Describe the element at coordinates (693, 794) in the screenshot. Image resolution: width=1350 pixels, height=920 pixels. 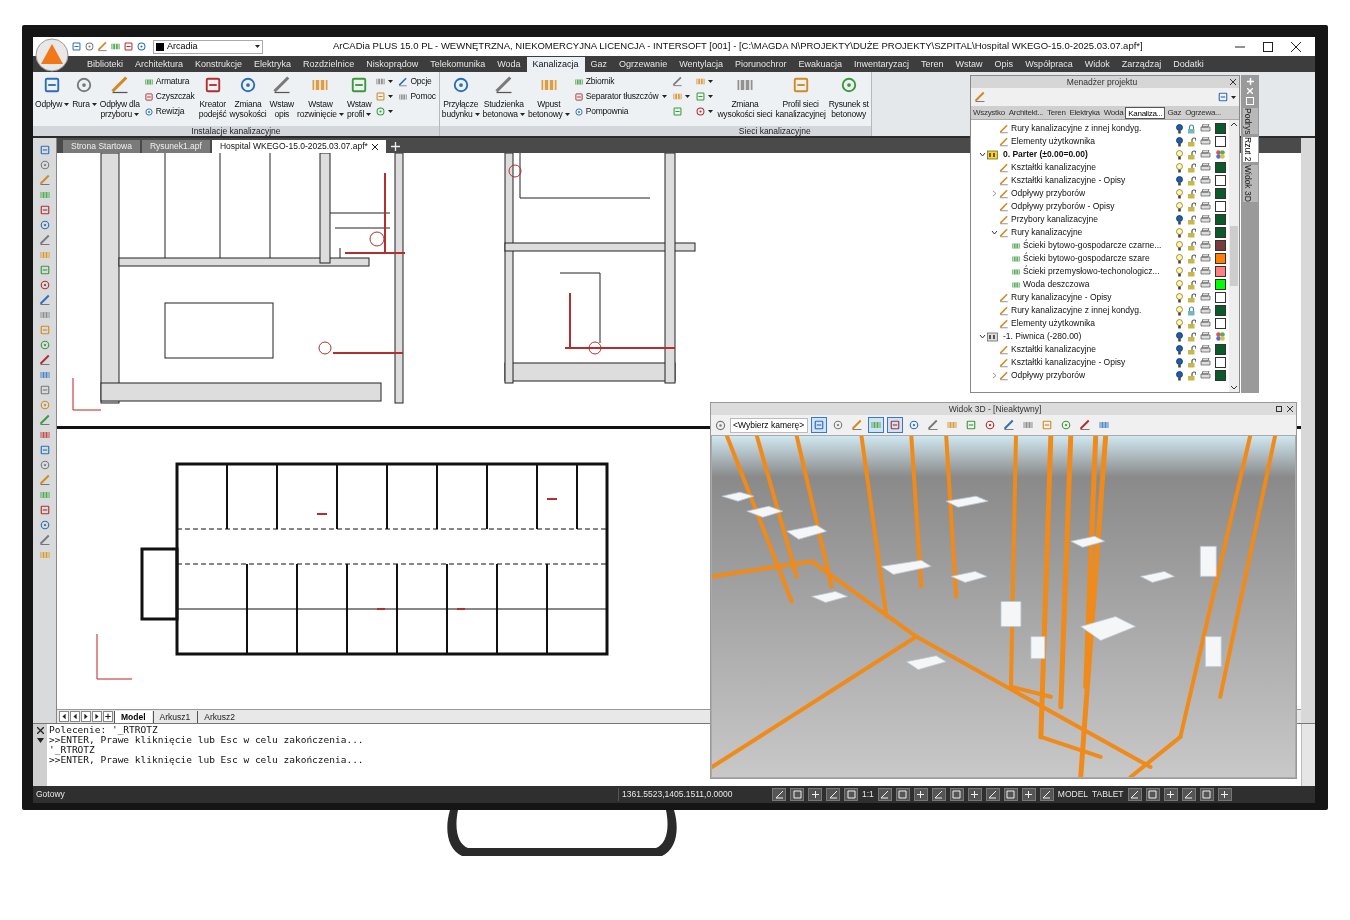
I see `coordinates-readout: 1361.5523,1405.1511,0.0000` at that location.